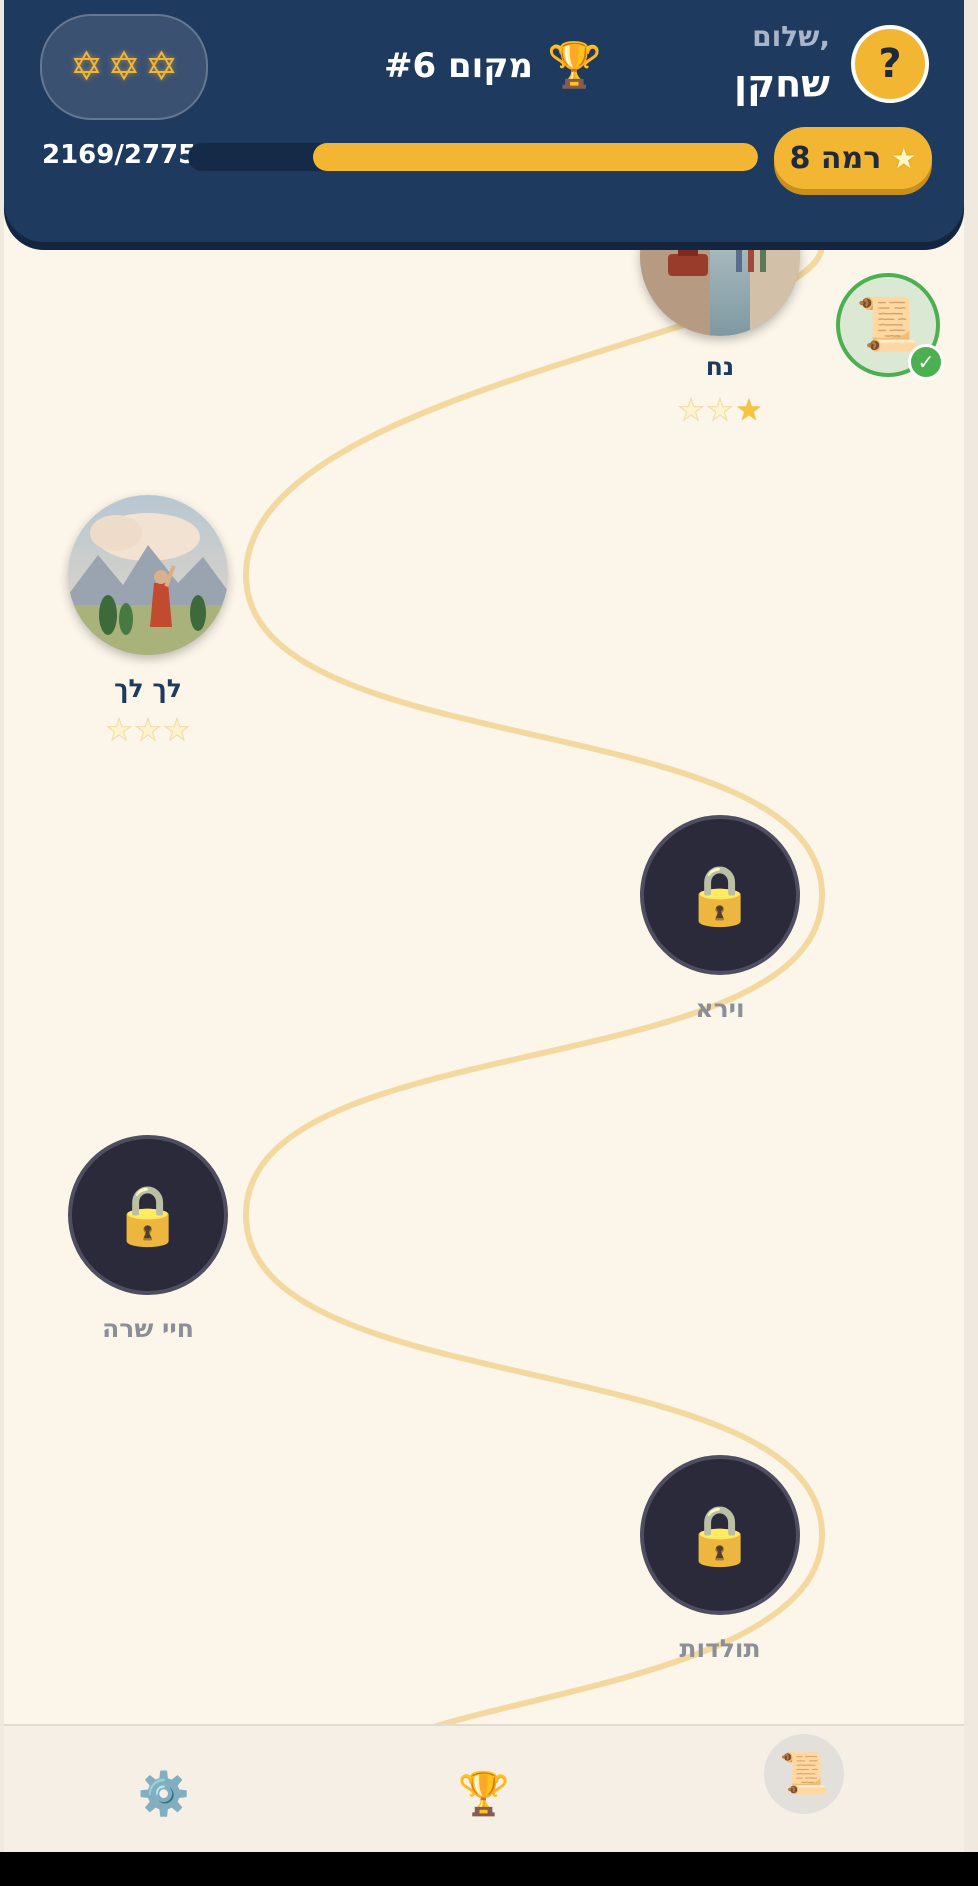 This screenshot has width=978, height=1886. Describe the element at coordinates (119, 155) in the screenshot. I see `xp-counter: 2169/2775` at that location.